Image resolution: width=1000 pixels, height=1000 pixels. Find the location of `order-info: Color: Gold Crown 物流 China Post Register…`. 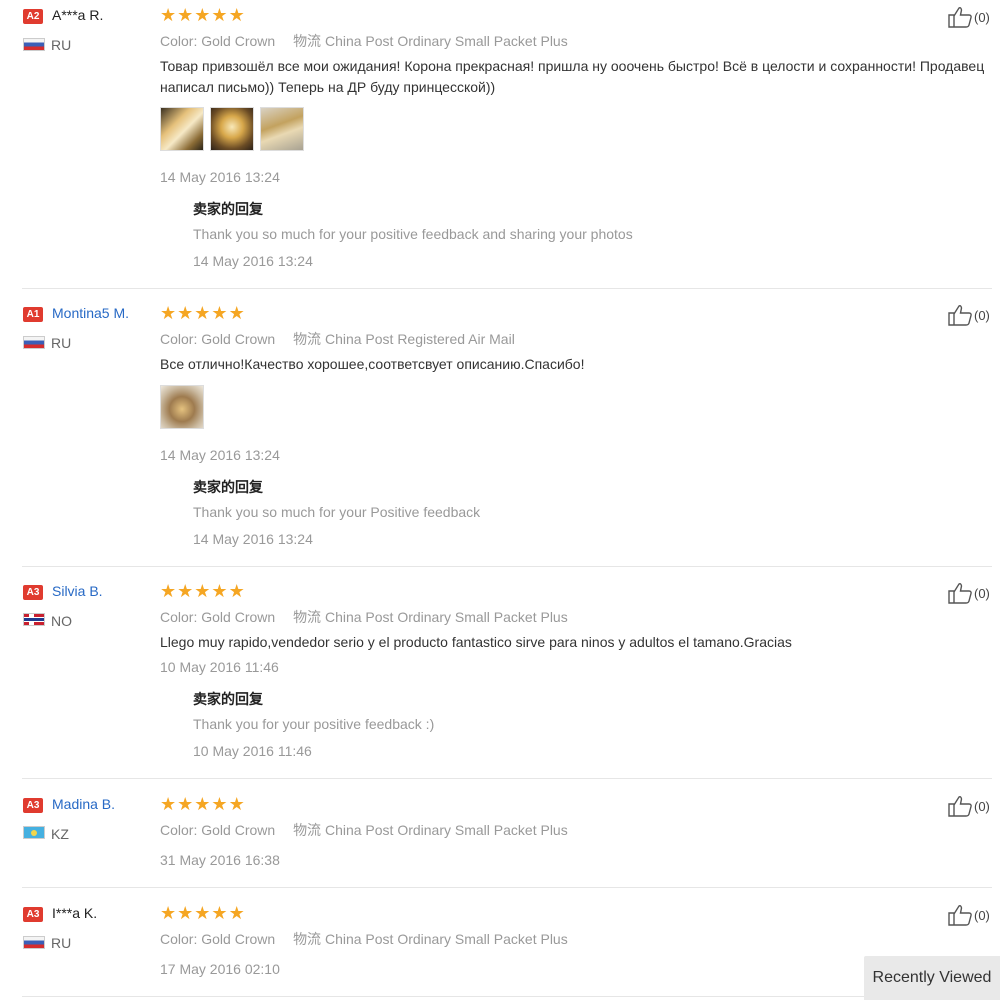

order-info: Color: Gold Crown 物流 China Post Register… is located at coordinates (337, 339).